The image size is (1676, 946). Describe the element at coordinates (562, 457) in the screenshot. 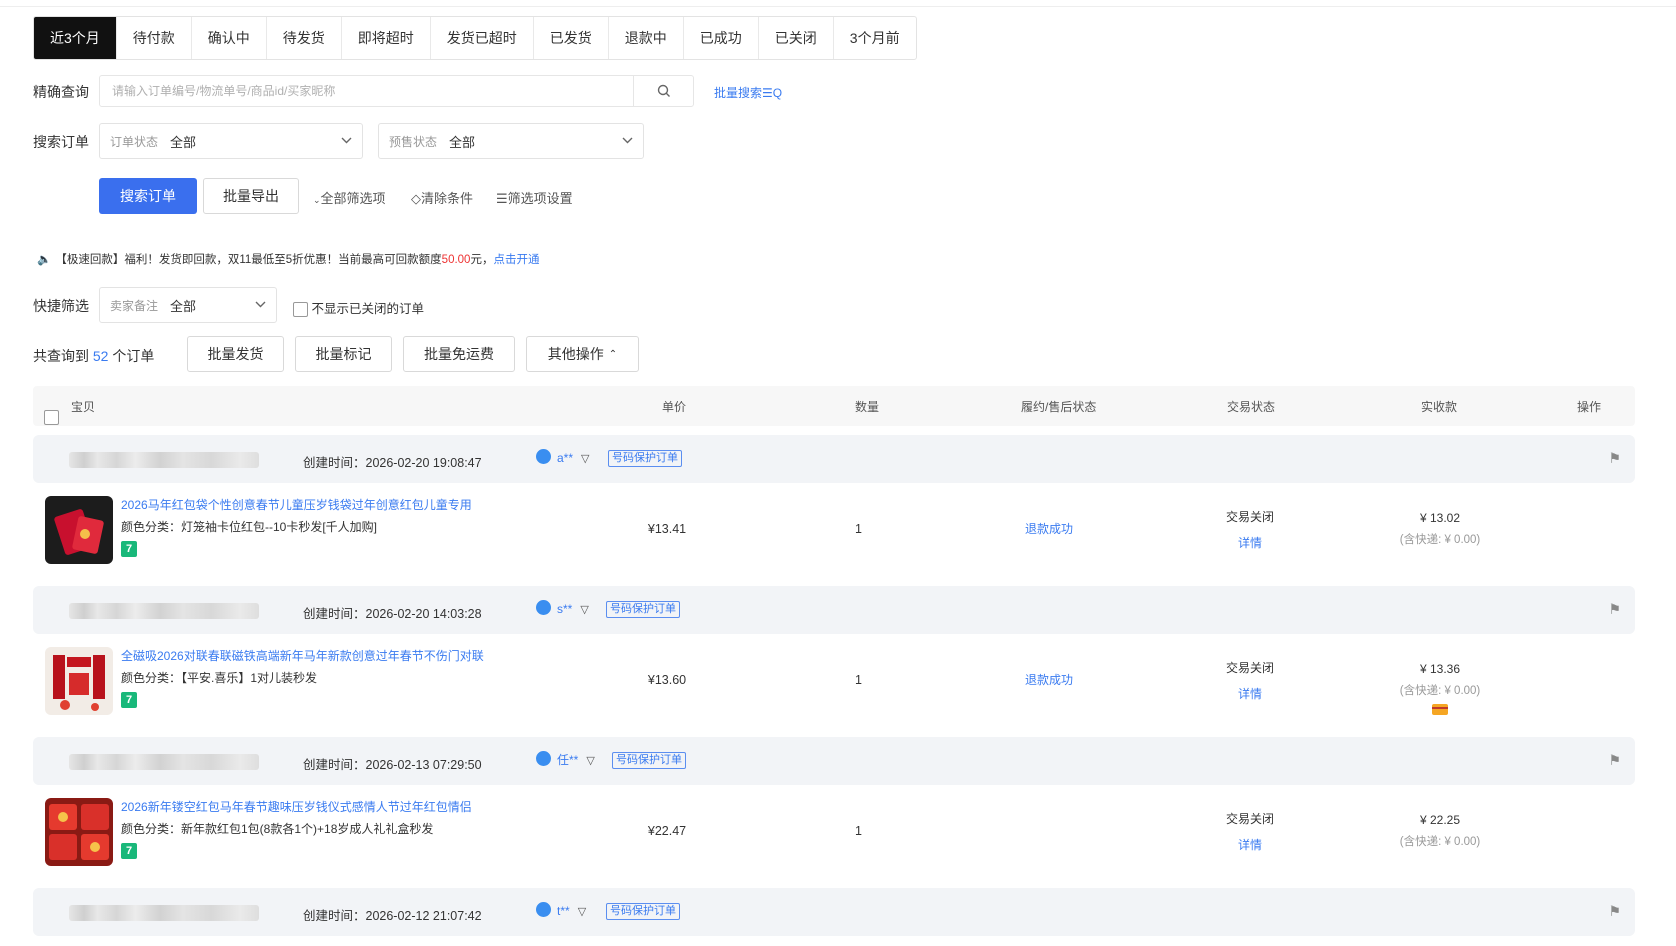

I see `buyer-nickname: a** ▽` at that location.